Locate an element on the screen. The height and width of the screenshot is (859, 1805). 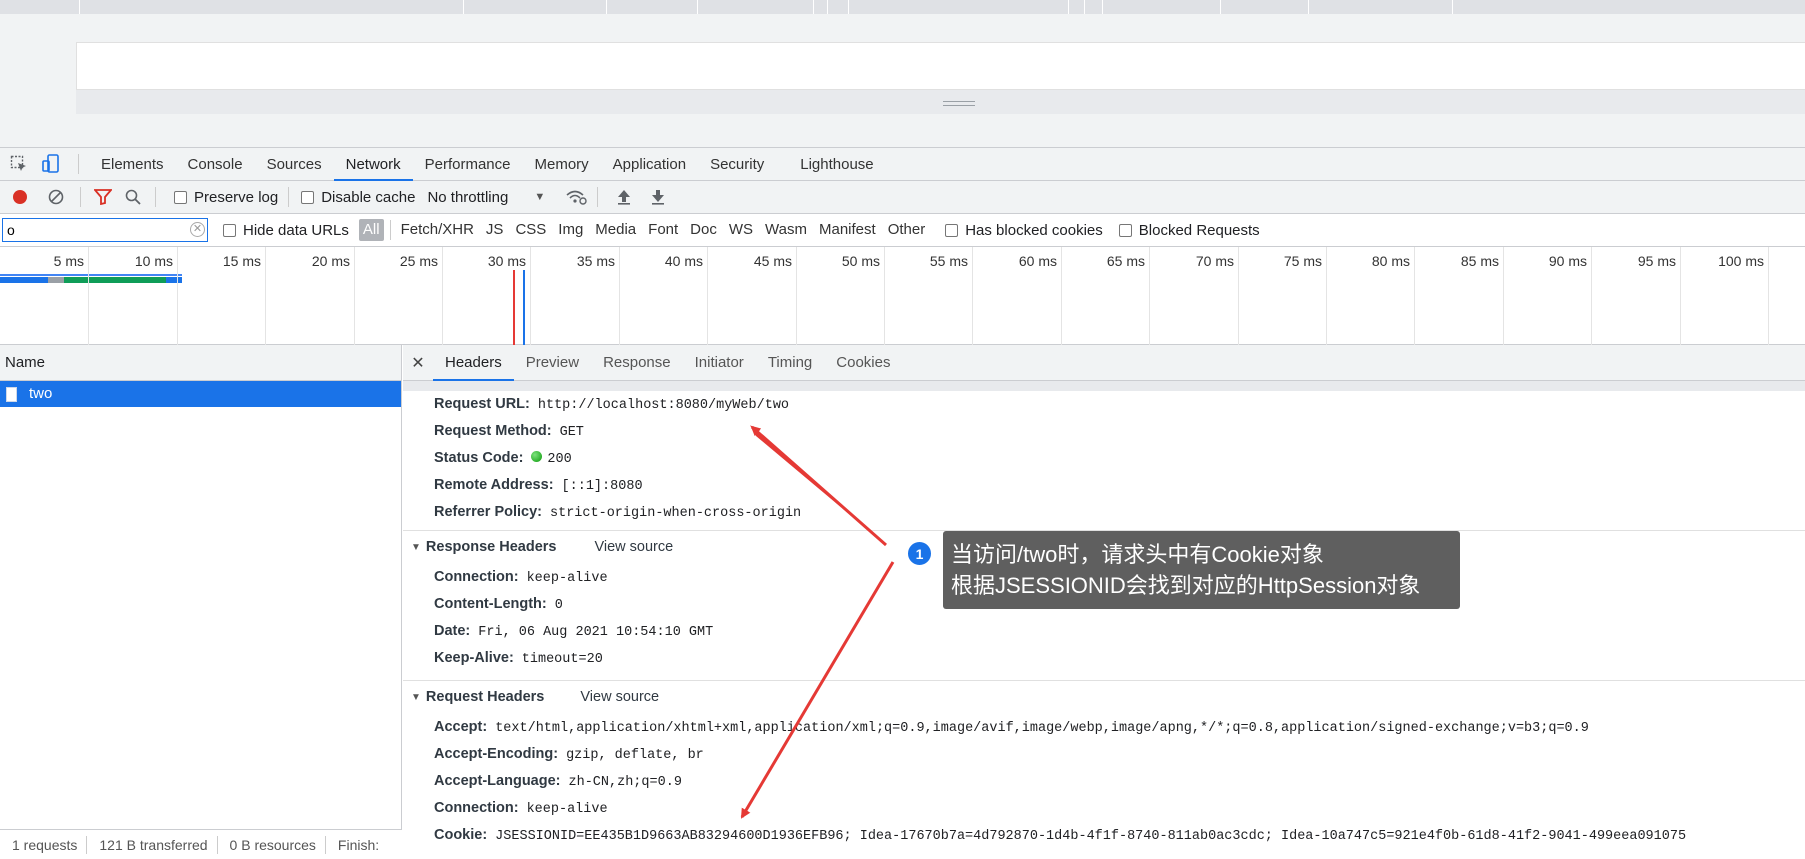
tab-network: Network is located at coordinates (373, 164).